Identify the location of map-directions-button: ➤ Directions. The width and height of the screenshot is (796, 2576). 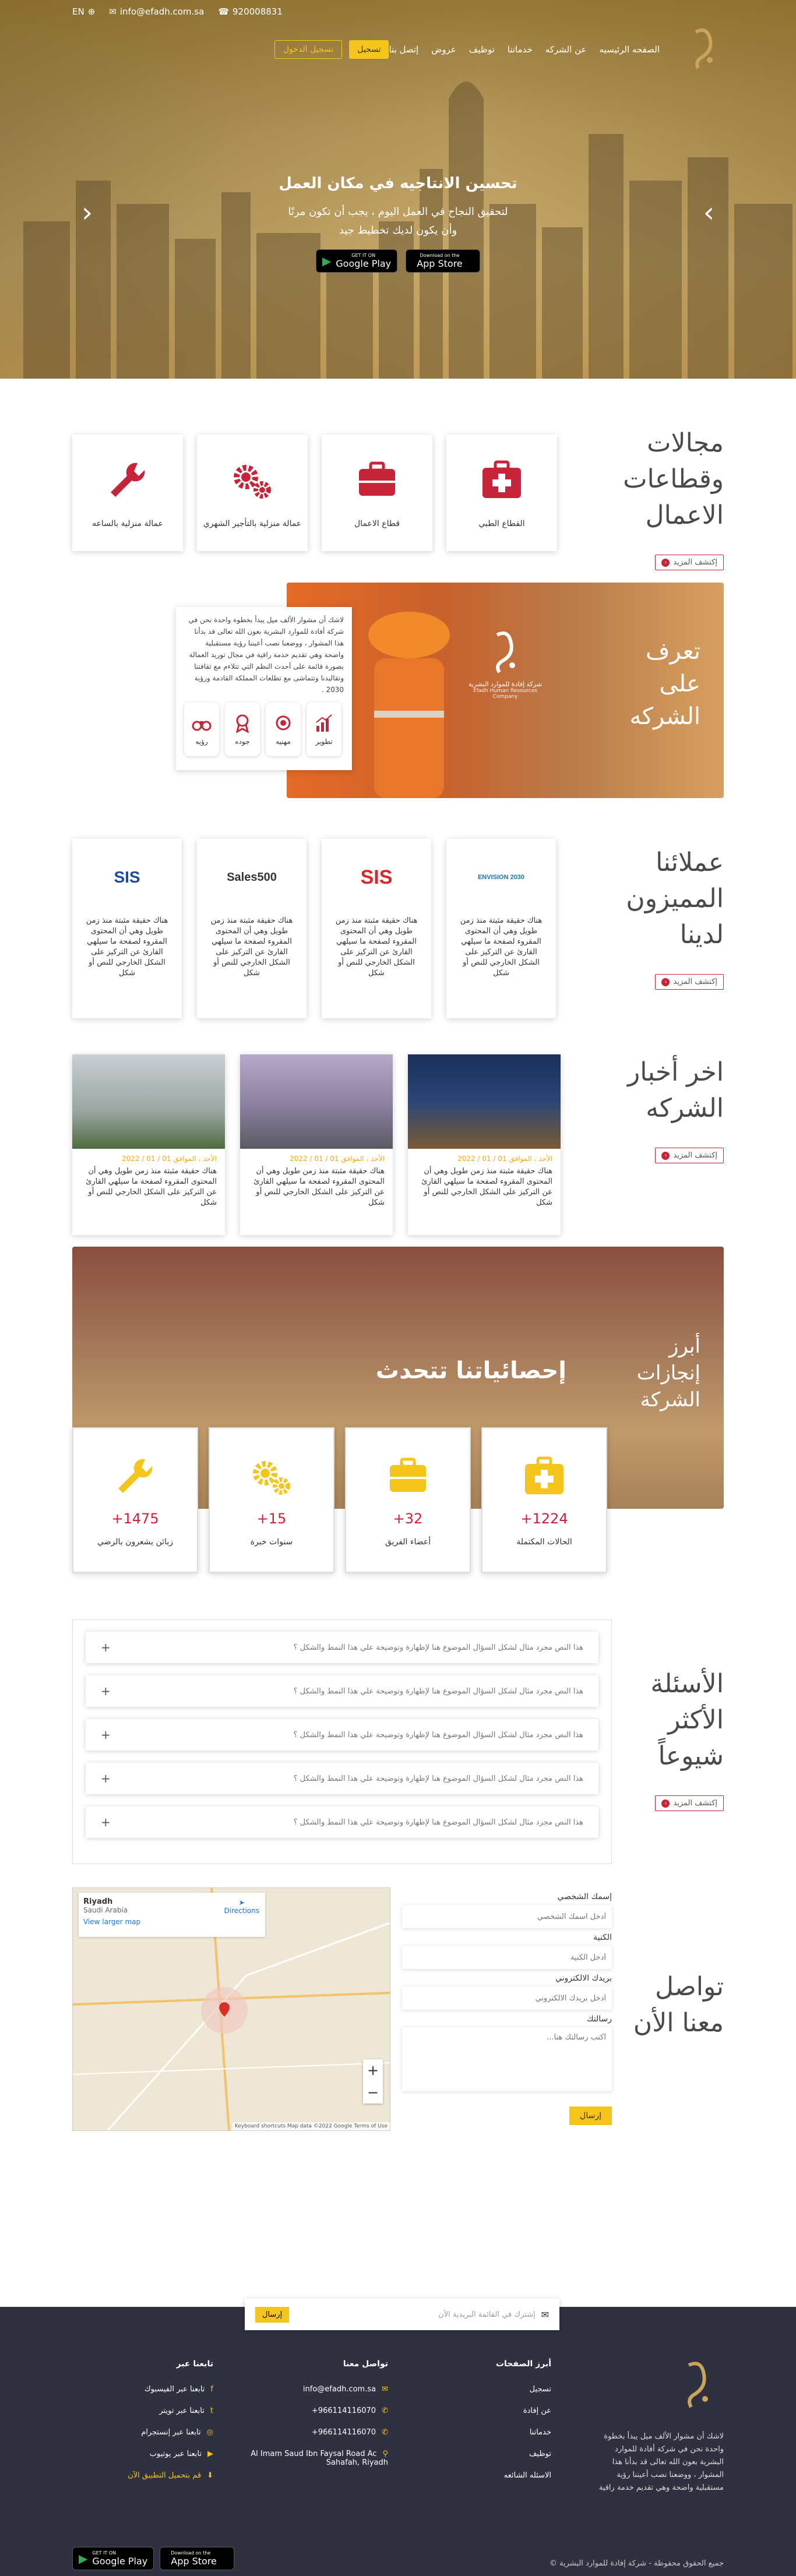
(241, 1907).